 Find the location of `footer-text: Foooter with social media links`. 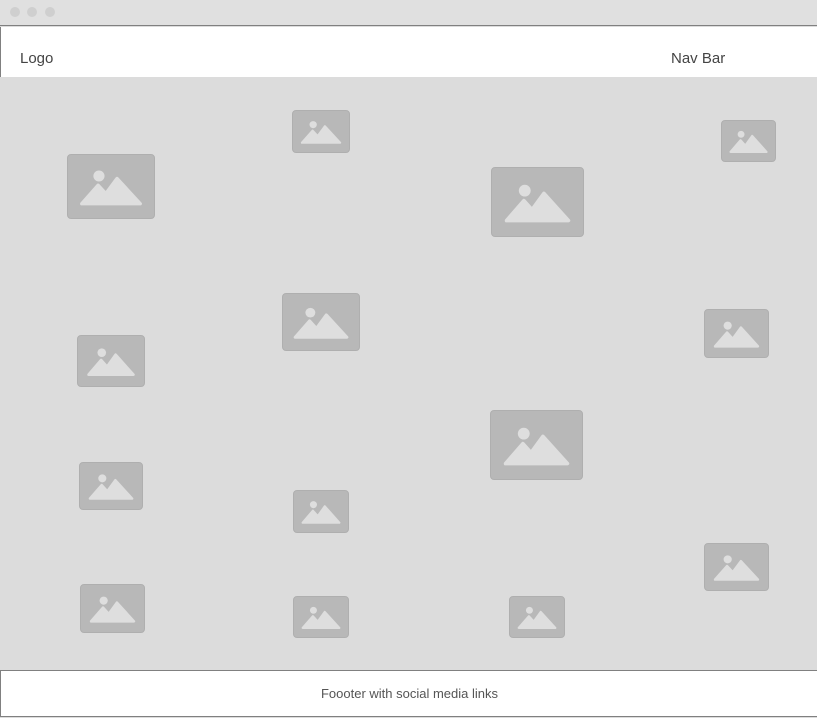

footer-text: Foooter with social media links is located at coordinates (409, 693).